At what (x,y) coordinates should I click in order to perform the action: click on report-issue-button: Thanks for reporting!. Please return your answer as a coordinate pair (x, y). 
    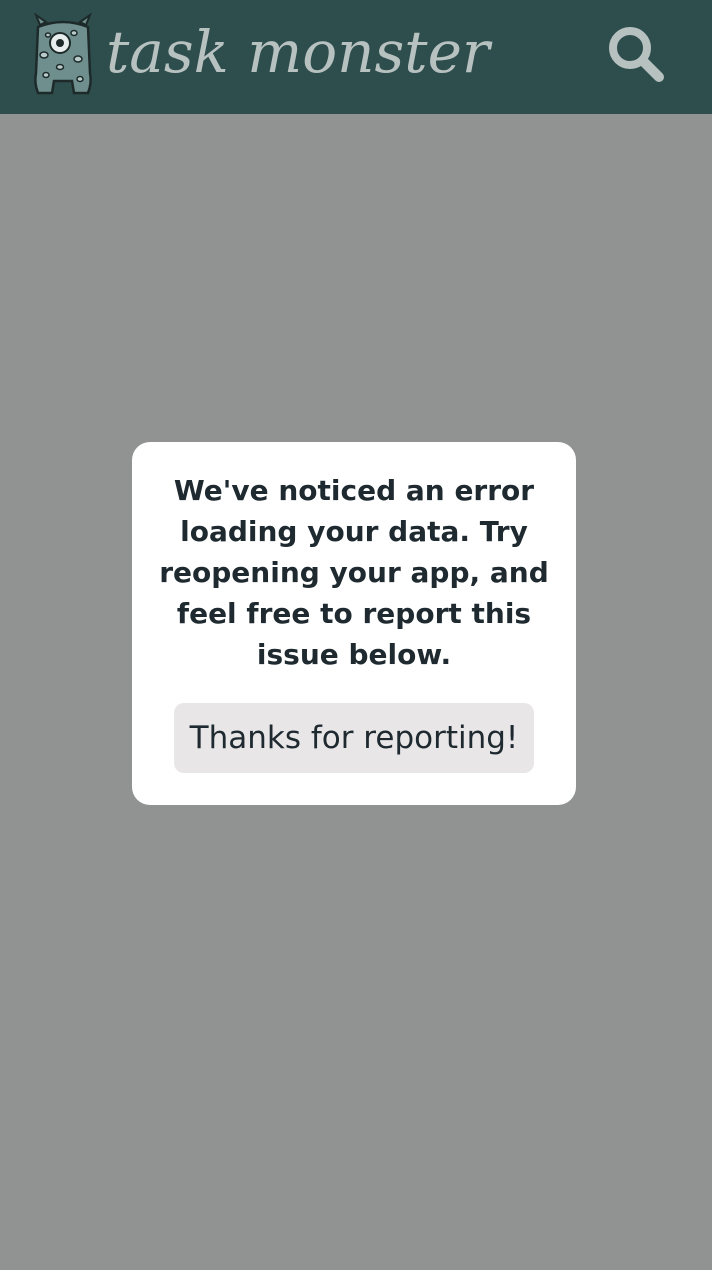
    Looking at the image, I should click on (354, 738).